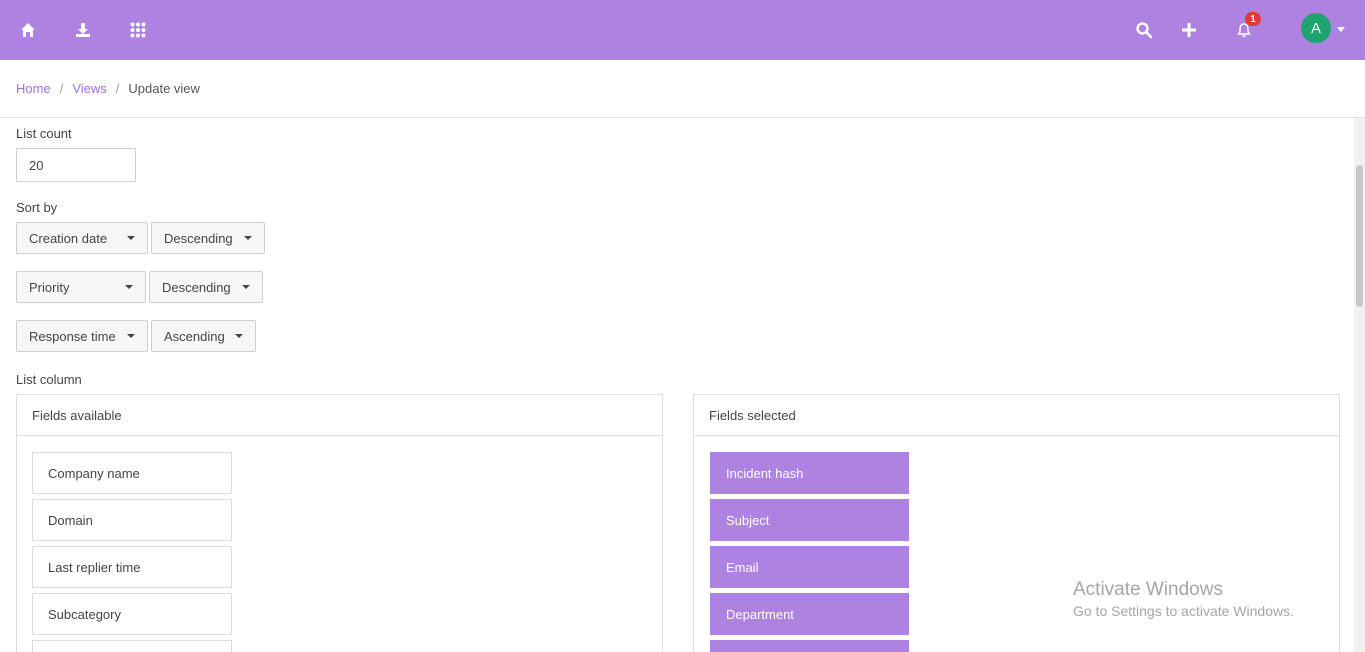  I want to click on sort-field-value: Priority, so click(49, 287).